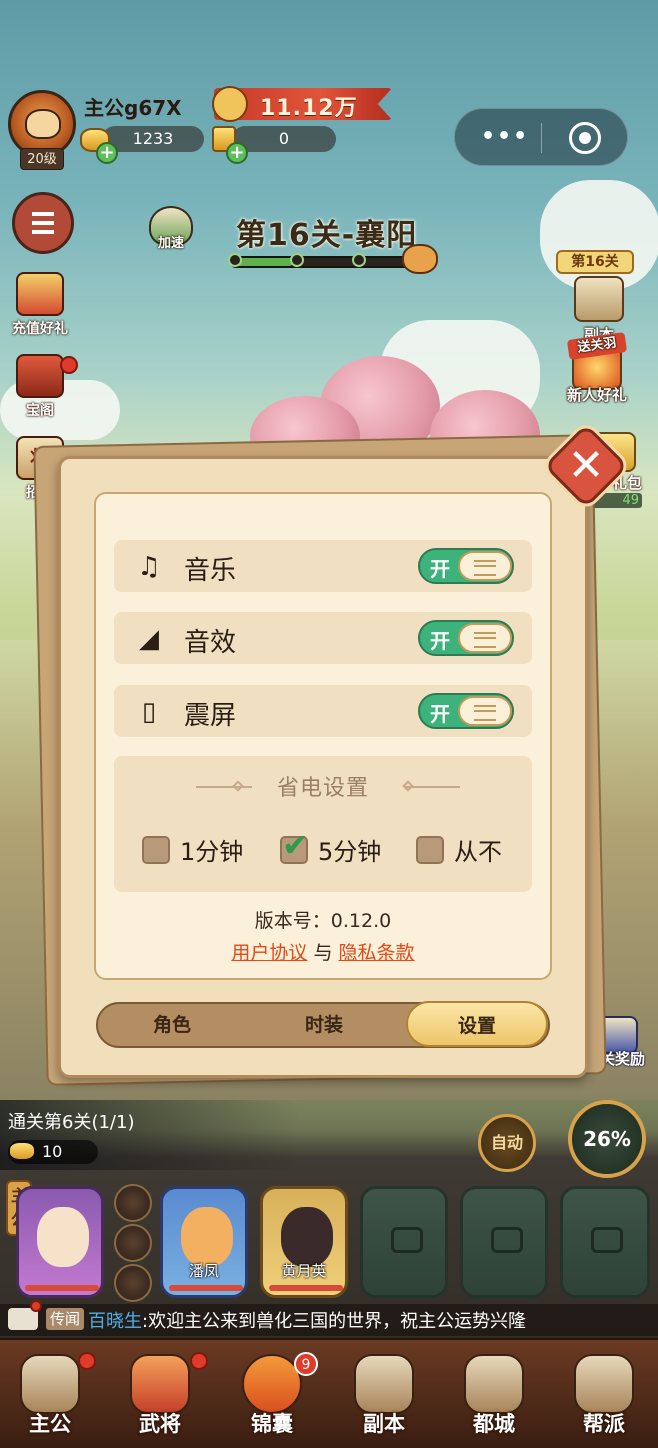 Image resolution: width=658 pixels, height=1448 pixels. I want to click on vibrate-icon: ▯, so click(149, 712).